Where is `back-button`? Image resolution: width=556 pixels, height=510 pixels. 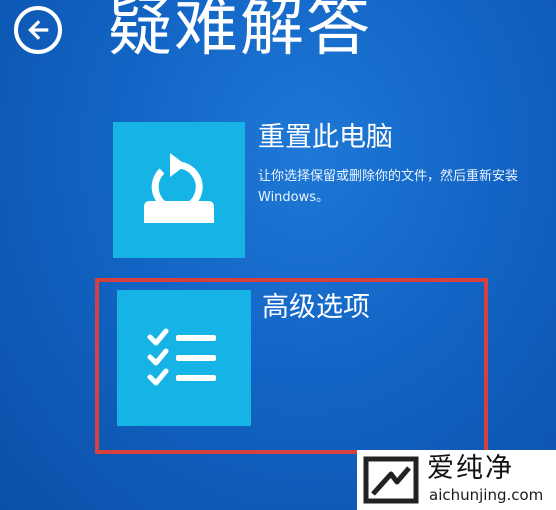 back-button is located at coordinates (38, 30).